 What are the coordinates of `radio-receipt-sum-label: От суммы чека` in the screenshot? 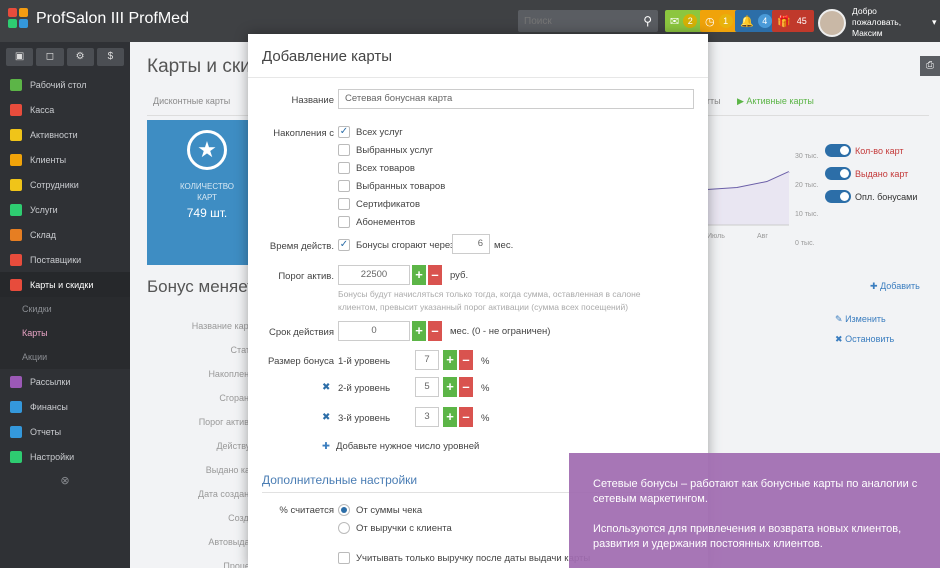 It's located at (389, 510).